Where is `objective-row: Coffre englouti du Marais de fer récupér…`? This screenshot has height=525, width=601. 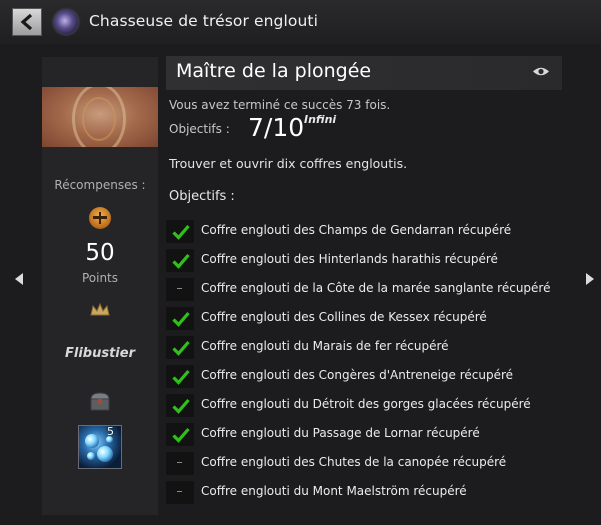 objective-row: Coffre englouti du Marais de fer récupér… is located at coordinates (366, 347).